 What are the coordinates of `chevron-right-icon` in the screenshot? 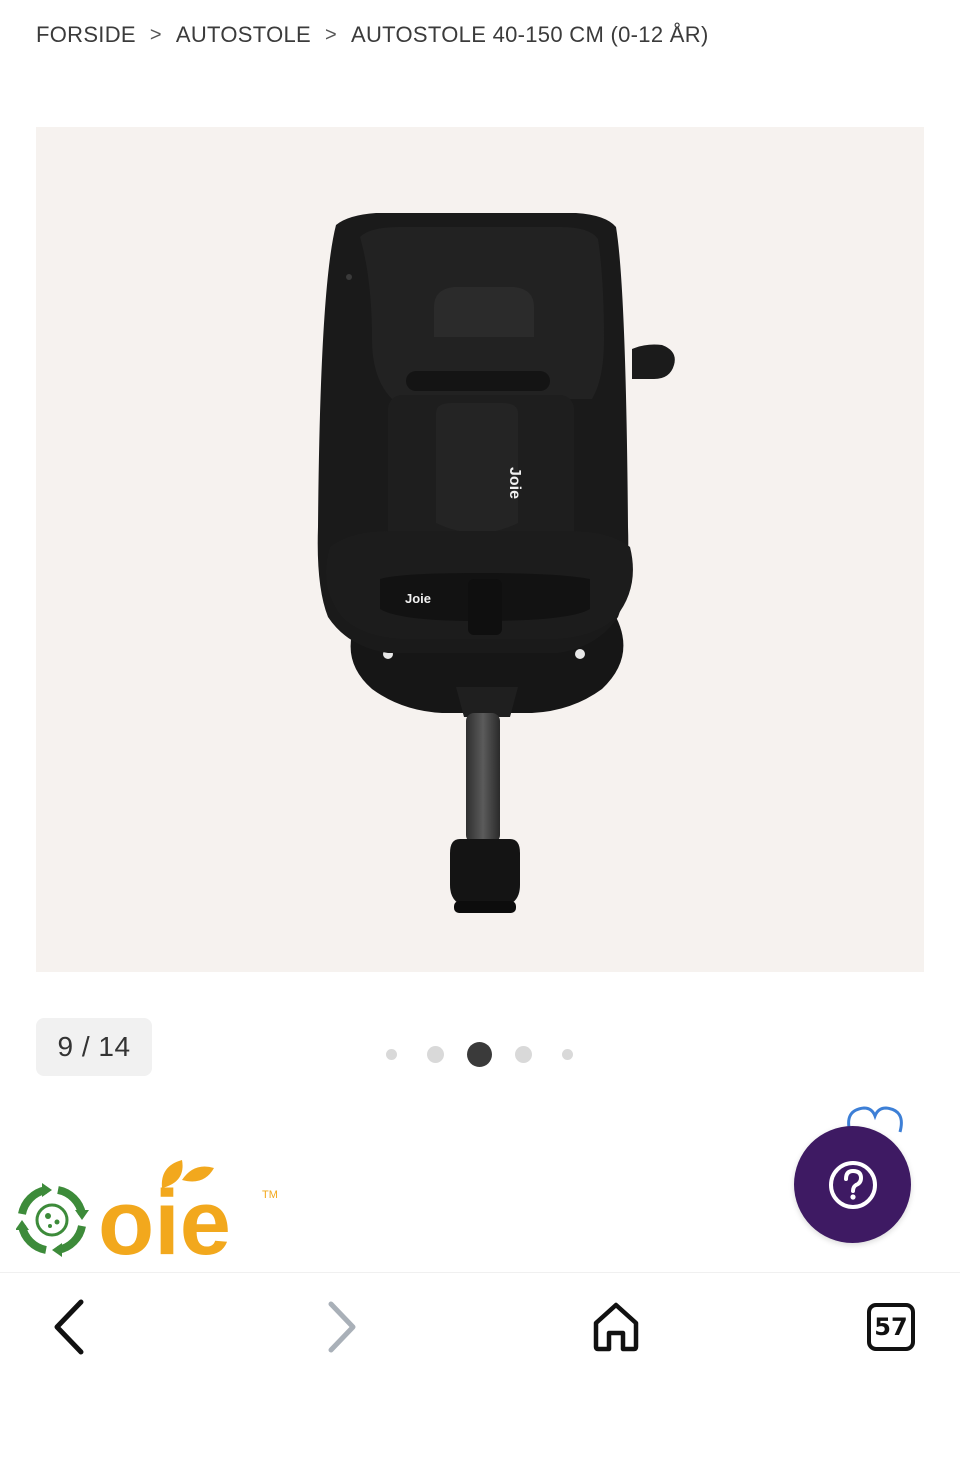 It's located at (342, 1327).